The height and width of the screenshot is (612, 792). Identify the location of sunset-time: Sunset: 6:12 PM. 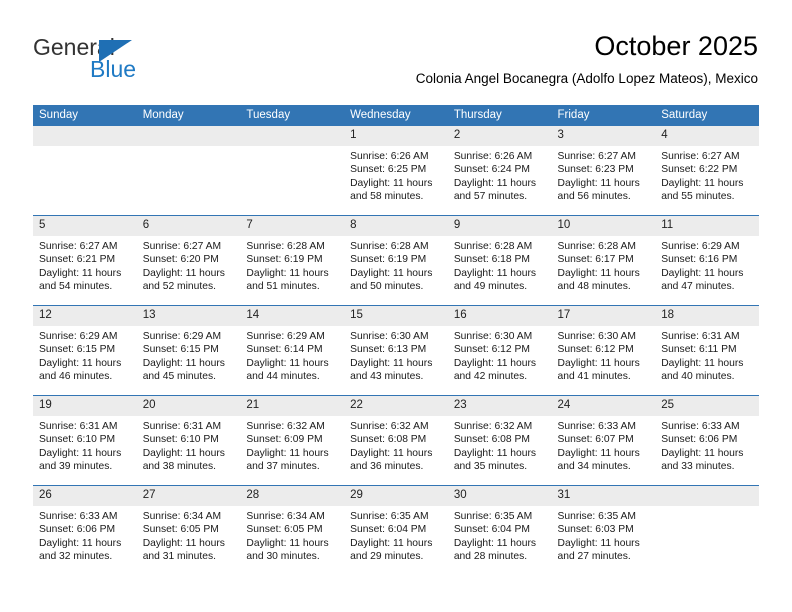
(595, 350).